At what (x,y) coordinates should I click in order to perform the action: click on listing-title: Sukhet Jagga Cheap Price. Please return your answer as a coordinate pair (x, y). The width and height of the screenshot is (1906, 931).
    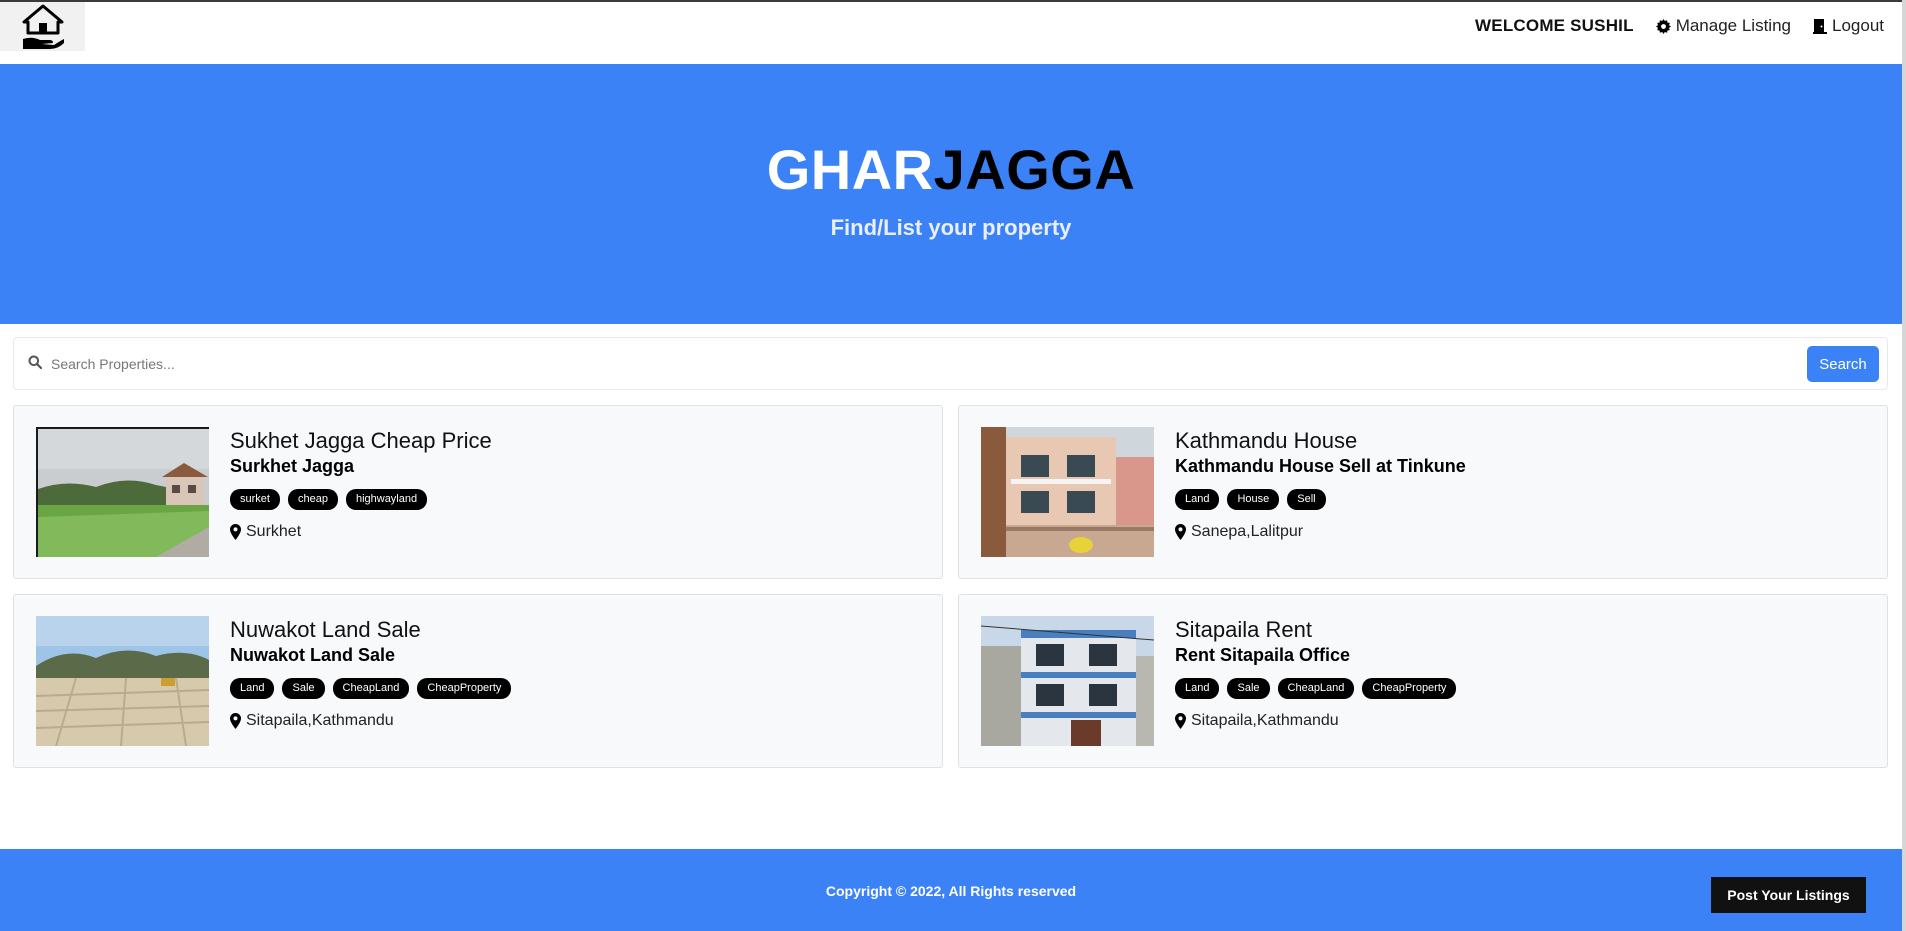
    Looking at the image, I should click on (361, 440).